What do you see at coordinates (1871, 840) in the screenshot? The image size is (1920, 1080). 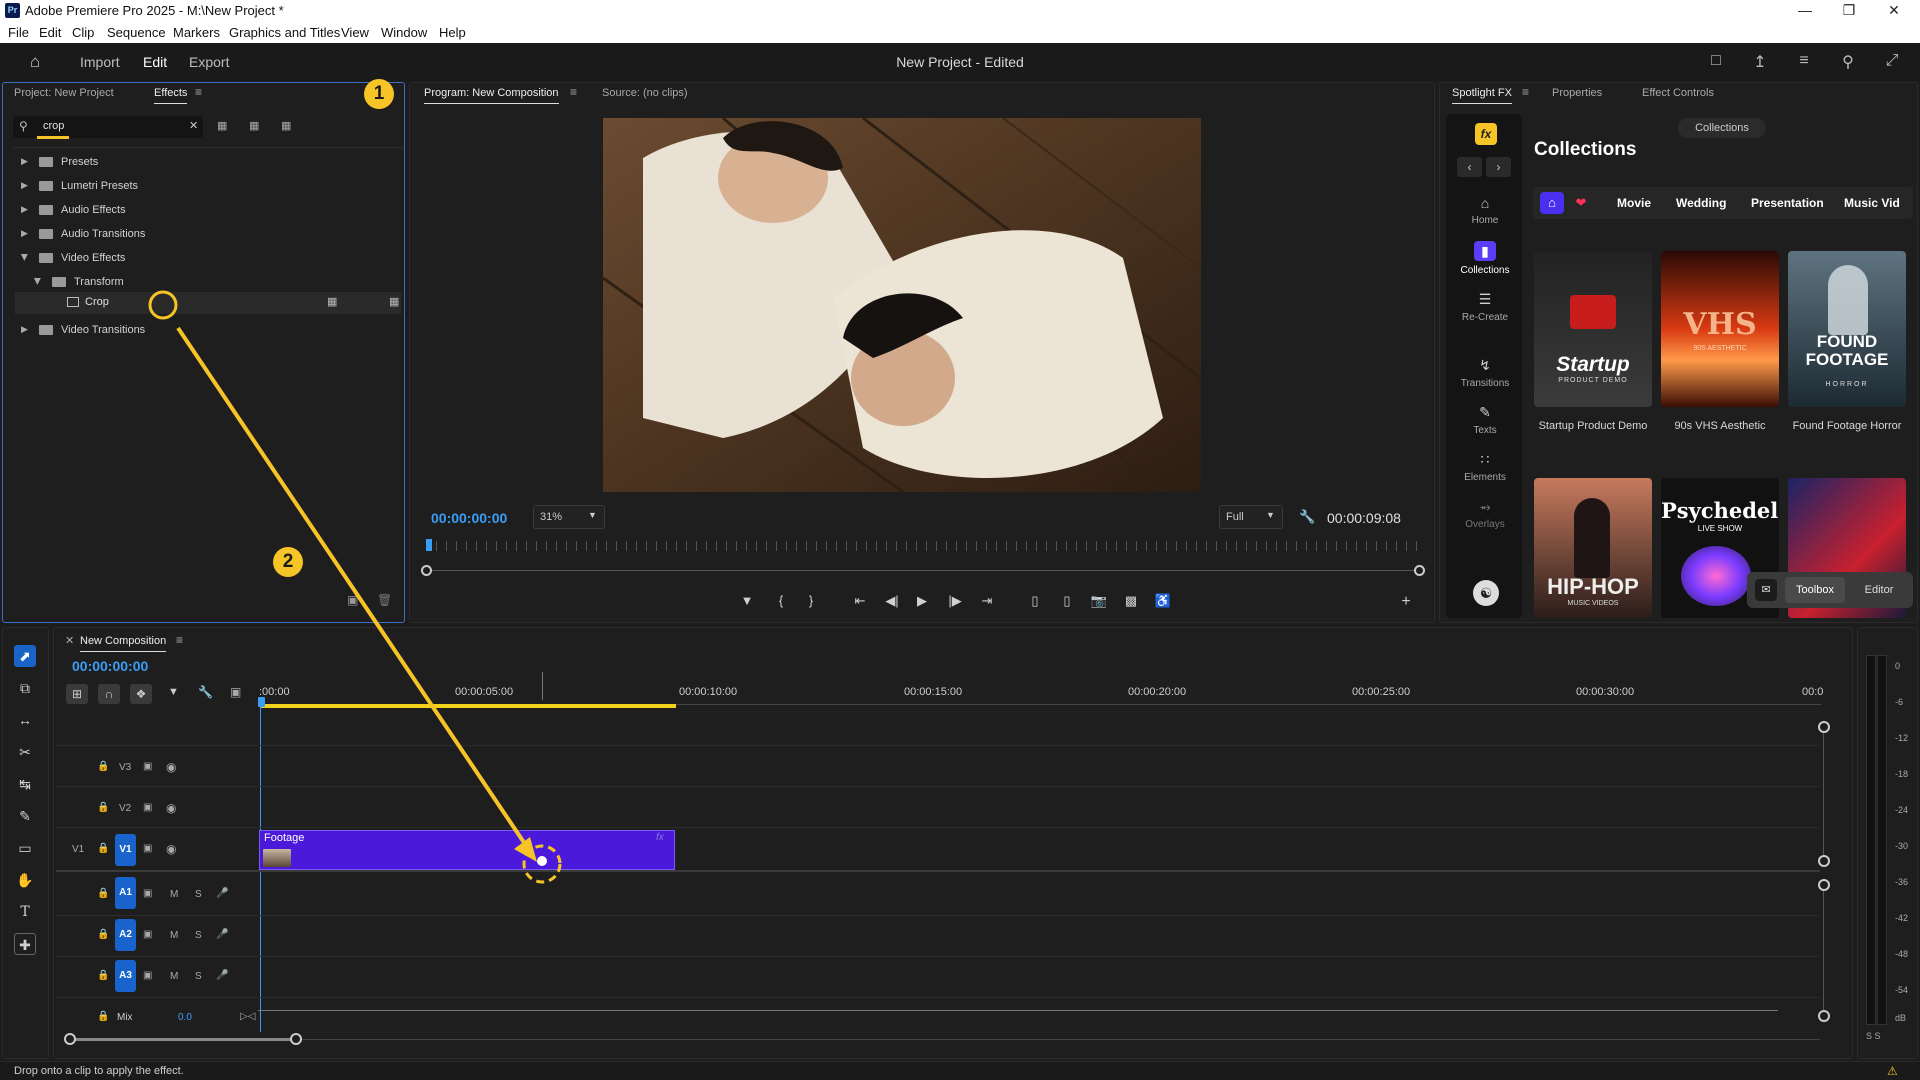 I see `audio-meter-left` at bounding box center [1871, 840].